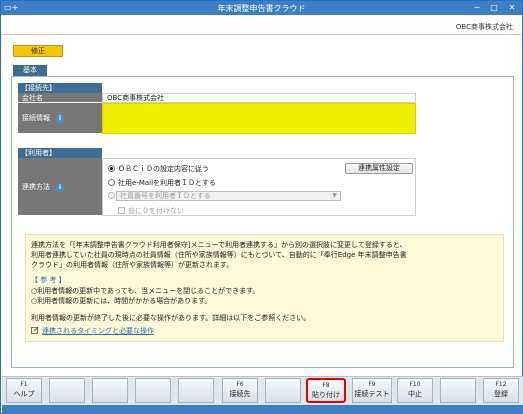 The width and height of the screenshot is (523, 414). Describe the element at coordinates (110, 390) in the screenshot. I see `f3-button` at that location.